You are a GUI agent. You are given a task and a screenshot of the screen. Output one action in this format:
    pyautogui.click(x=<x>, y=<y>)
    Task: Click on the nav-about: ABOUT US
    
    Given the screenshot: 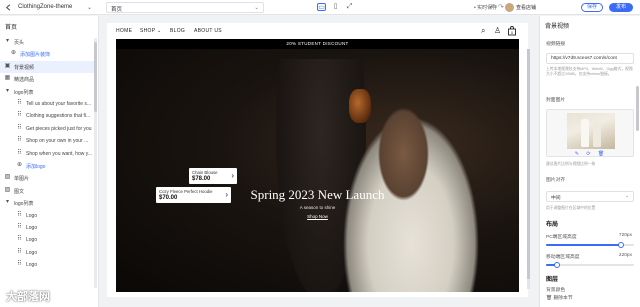 What is the action you would take?
    pyautogui.click(x=208, y=31)
    